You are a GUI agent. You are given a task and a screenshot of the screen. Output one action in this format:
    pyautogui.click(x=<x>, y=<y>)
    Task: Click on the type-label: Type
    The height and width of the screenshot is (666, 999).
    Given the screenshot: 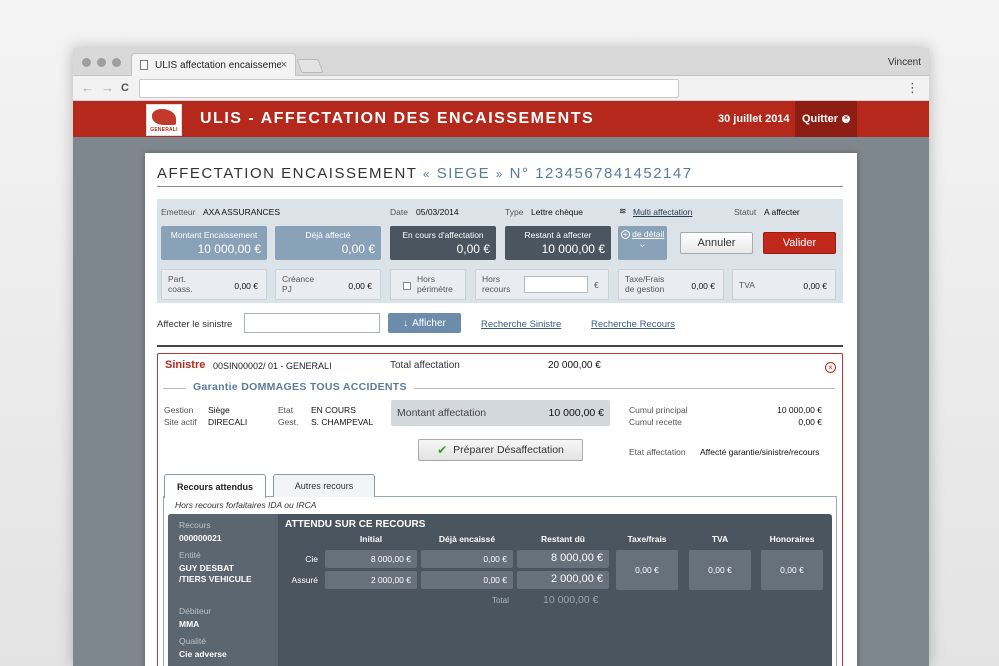 What is the action you would take?
    pyautogui.click(x=514, y=212)
    